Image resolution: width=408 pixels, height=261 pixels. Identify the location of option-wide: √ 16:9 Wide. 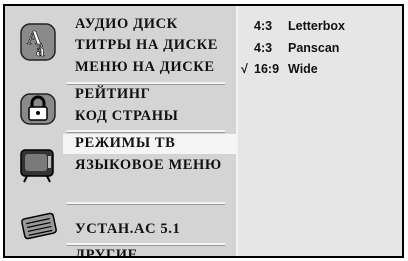
(279, 69).